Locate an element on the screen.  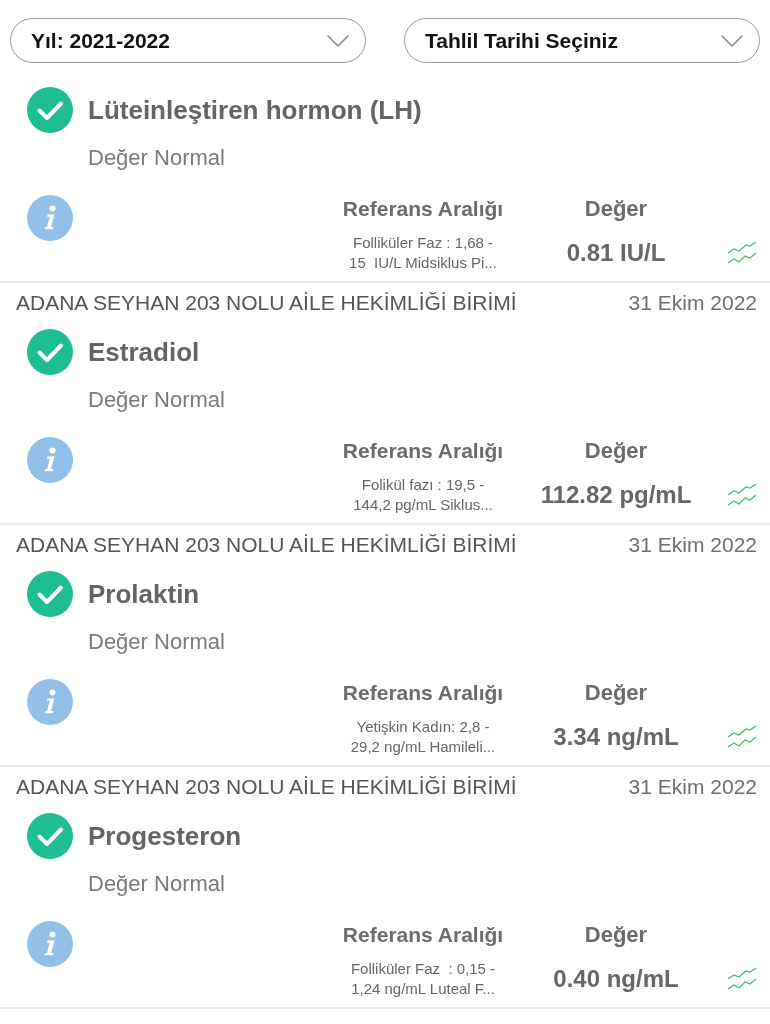
result-value: 112.82 pg/mL is located at coordinates (616, 495).